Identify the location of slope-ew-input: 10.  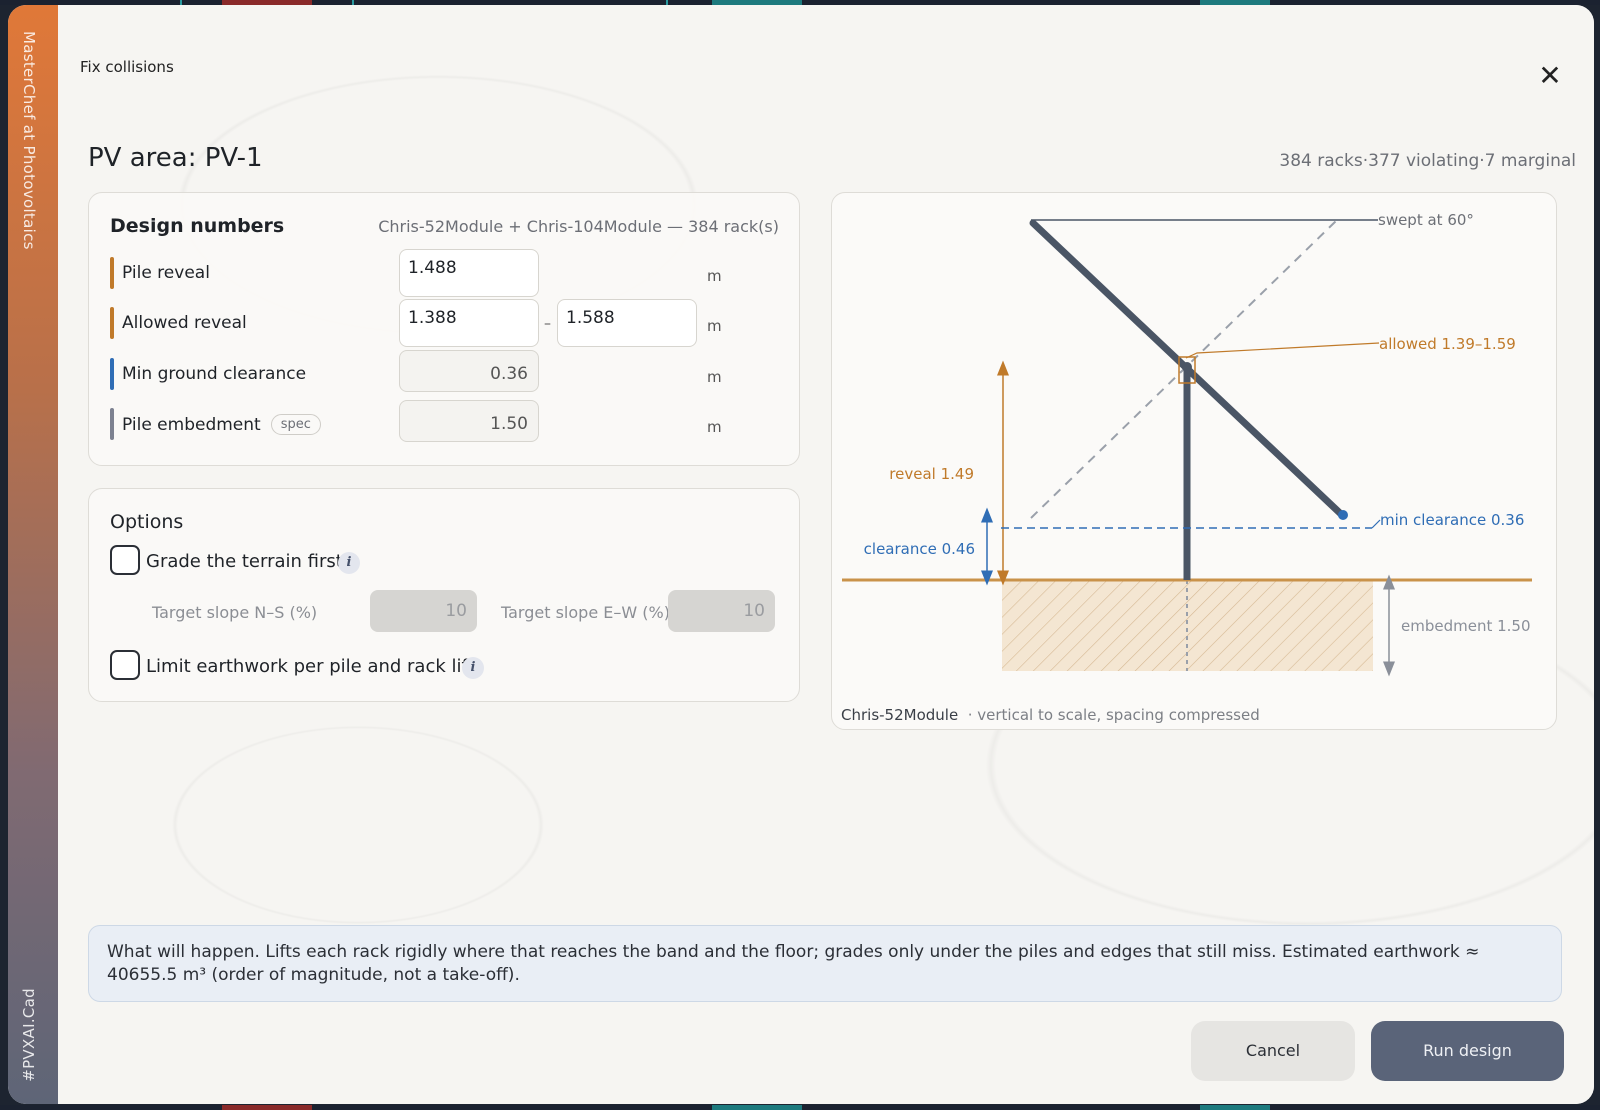
(721, 611).